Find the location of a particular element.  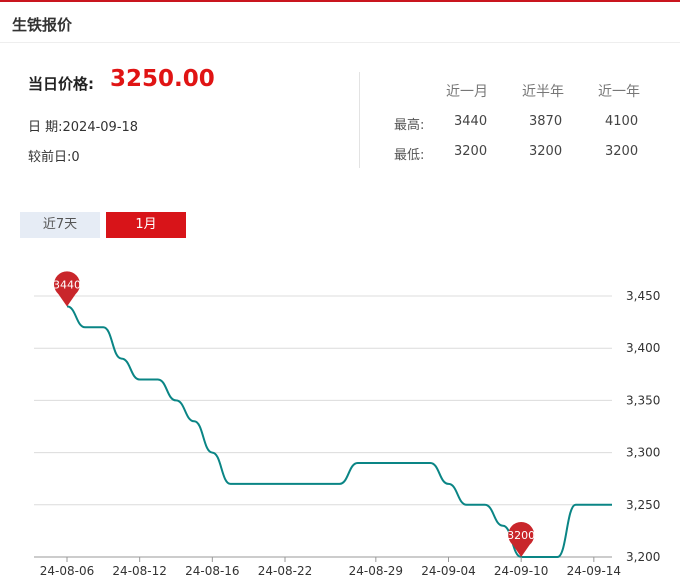

stats-col-halfyear: 近半年 is located at coordinates (543, 92).